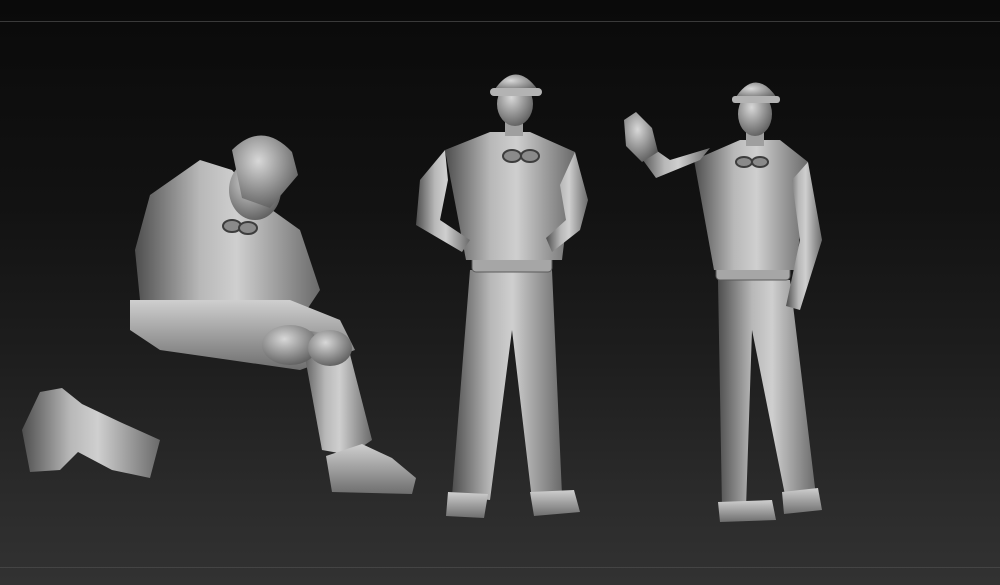 This screenshot has width=1000, height=585. I want to click on waving-worker-figure, so click(723, 302).